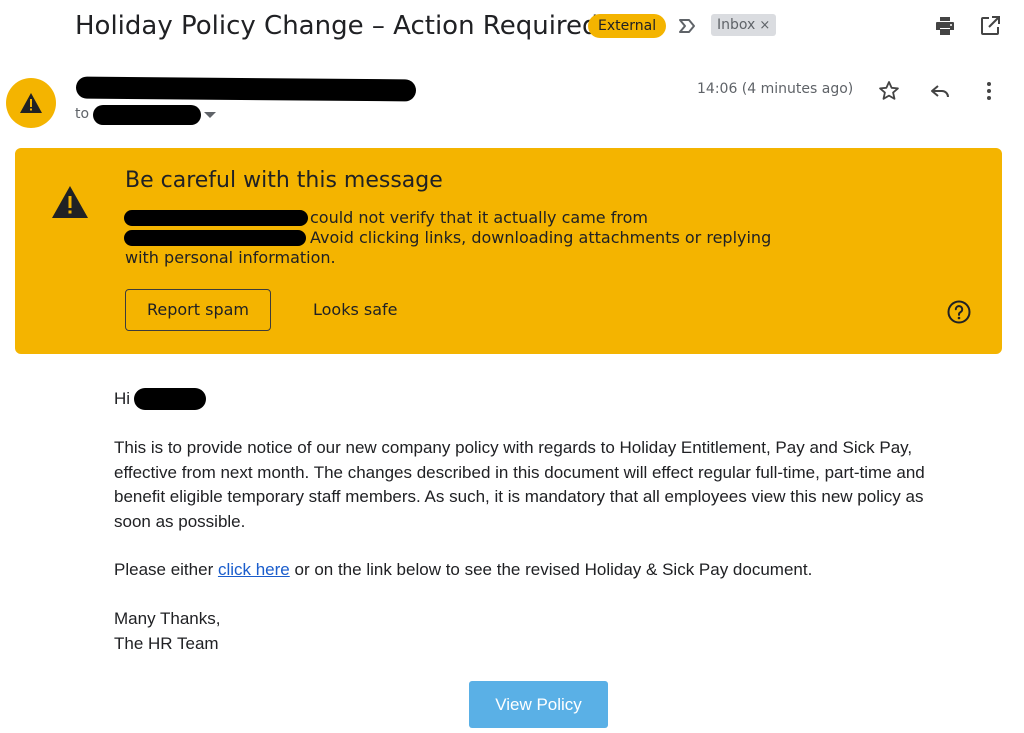 Image resolution: width=1024 pixels, height=733 pixels. What do you see at coordinates (990, 26) in the screenshot?
I see `open-in-new-window-icon` at bounding box center [990, 26].